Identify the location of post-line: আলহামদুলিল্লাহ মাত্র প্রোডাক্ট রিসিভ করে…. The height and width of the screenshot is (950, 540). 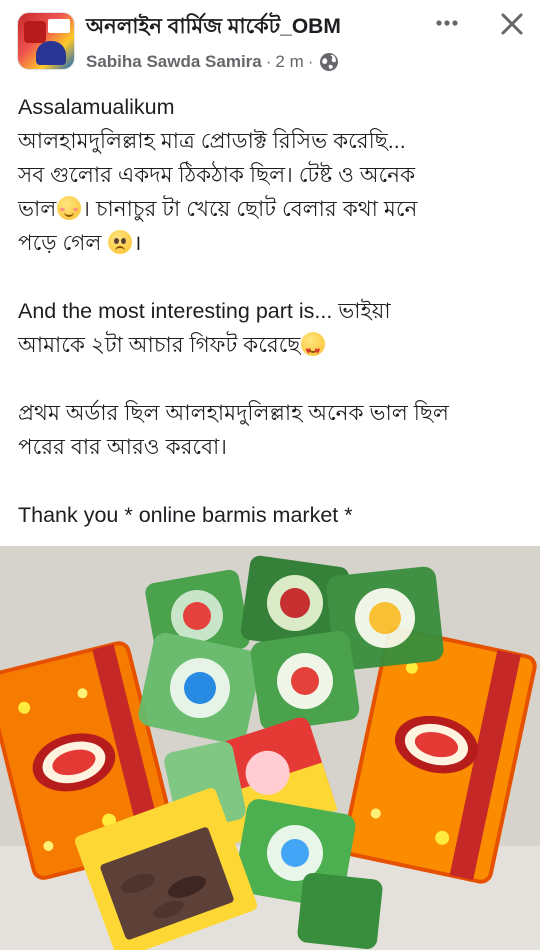
(212, 141).